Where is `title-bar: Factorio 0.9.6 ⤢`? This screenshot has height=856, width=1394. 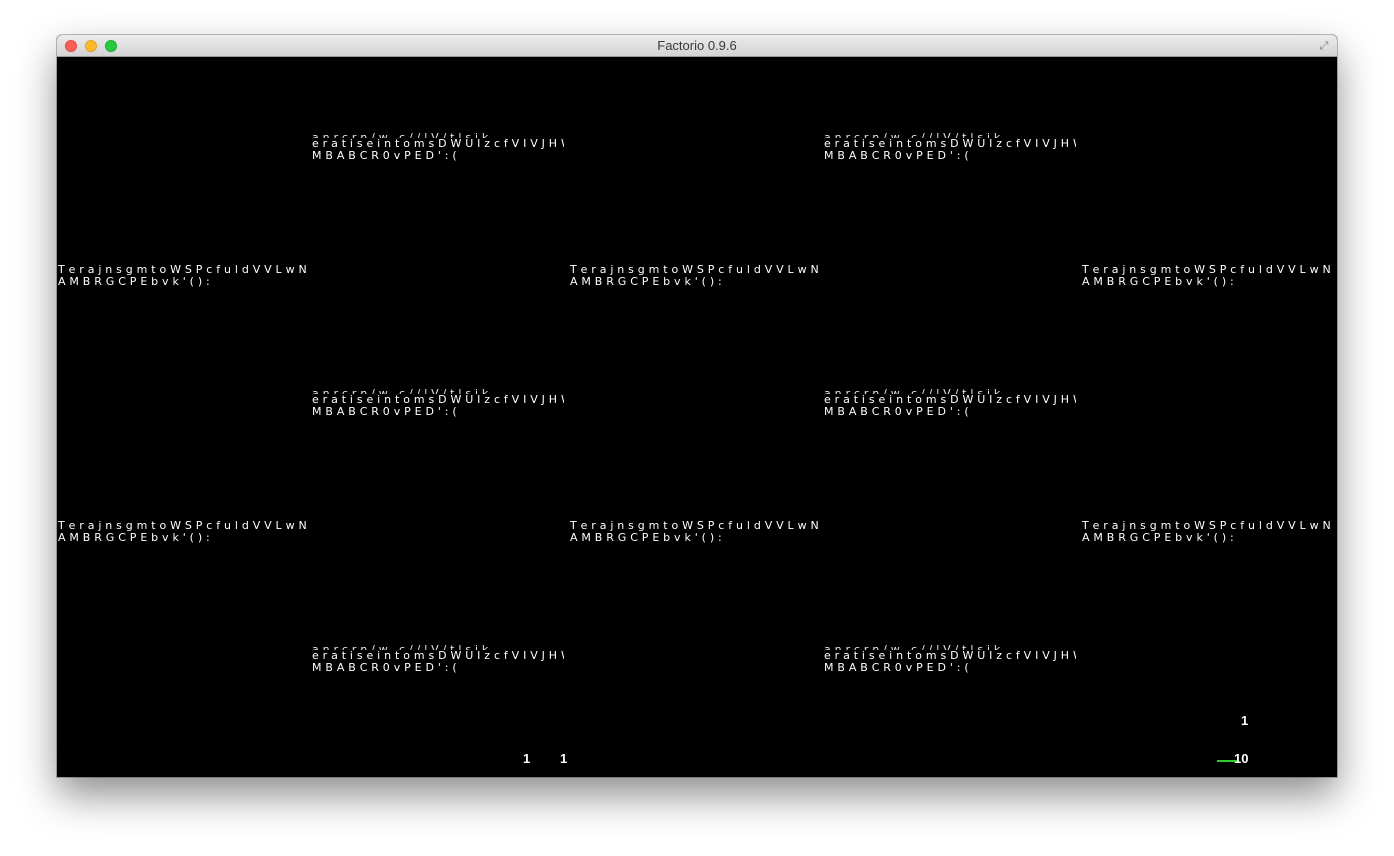 title-bar: Factorio 0.9.6 ⤢ is located at coordinates (697, 46).